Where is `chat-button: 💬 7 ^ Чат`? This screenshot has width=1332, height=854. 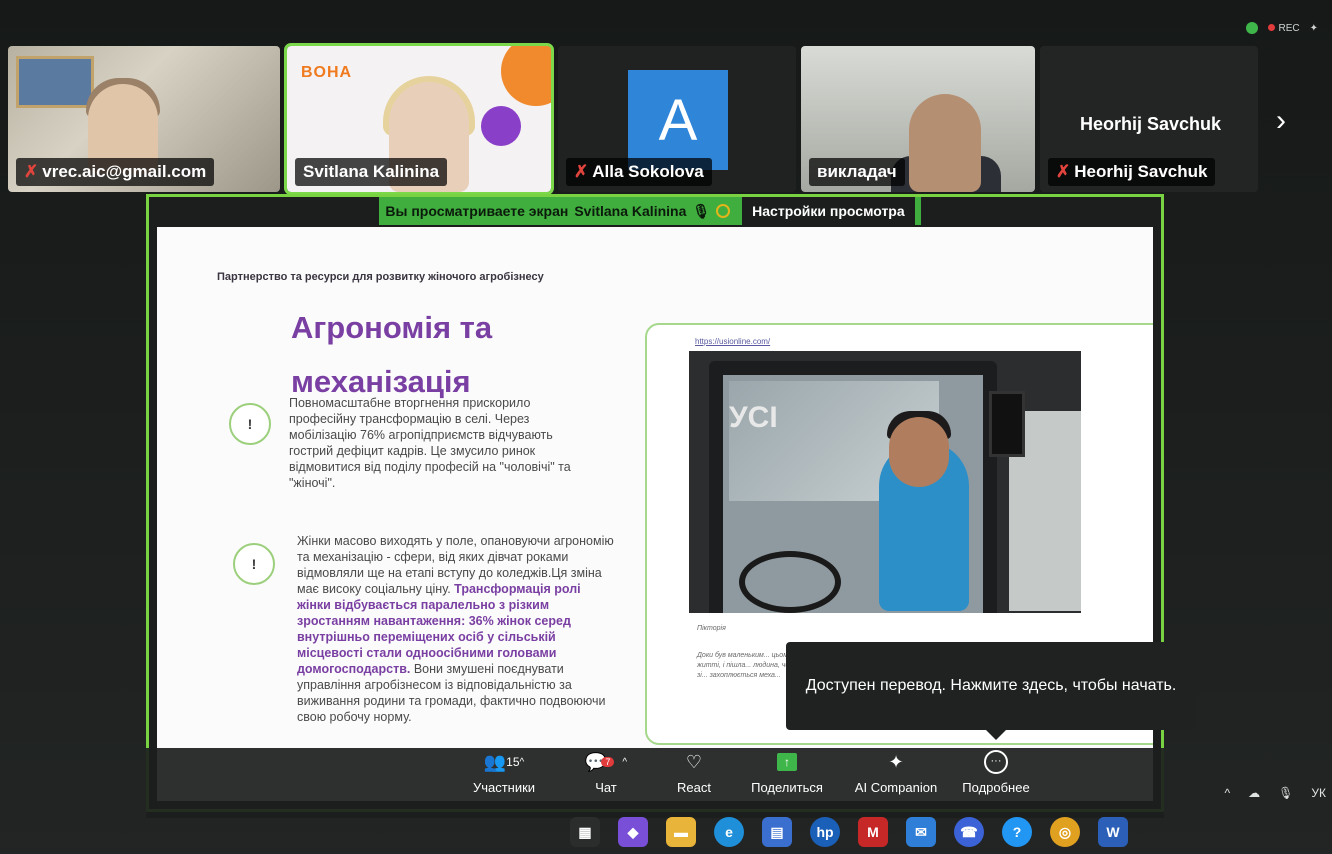
chat-button: 💬 7 ^ Чат is located at coordinates (606, 772).